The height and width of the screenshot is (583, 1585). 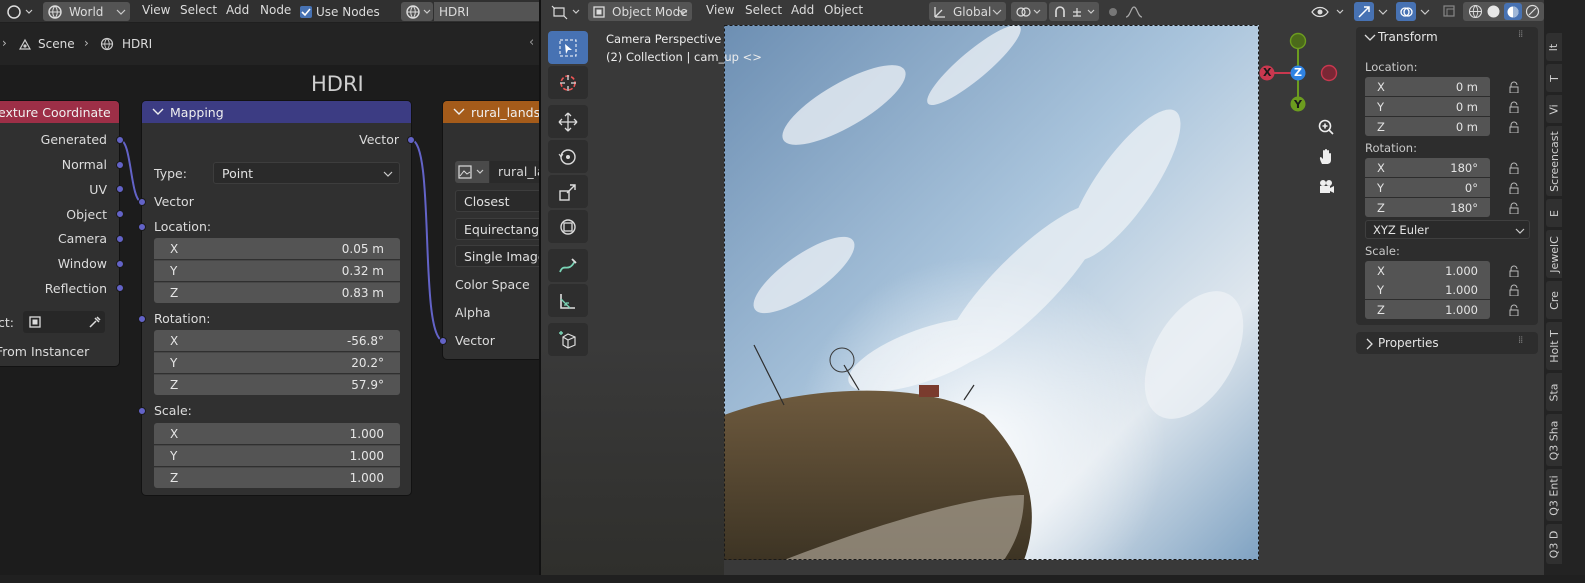 I want to click on rotation-x-field: X -56.8°, so click(x=277, y=340).